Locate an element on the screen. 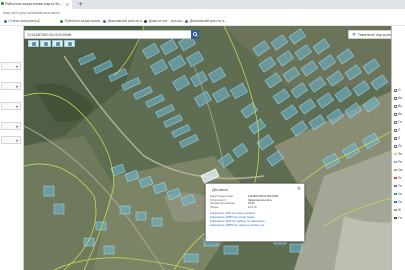  layer-item: Кі is located at coordinates (397, 210).